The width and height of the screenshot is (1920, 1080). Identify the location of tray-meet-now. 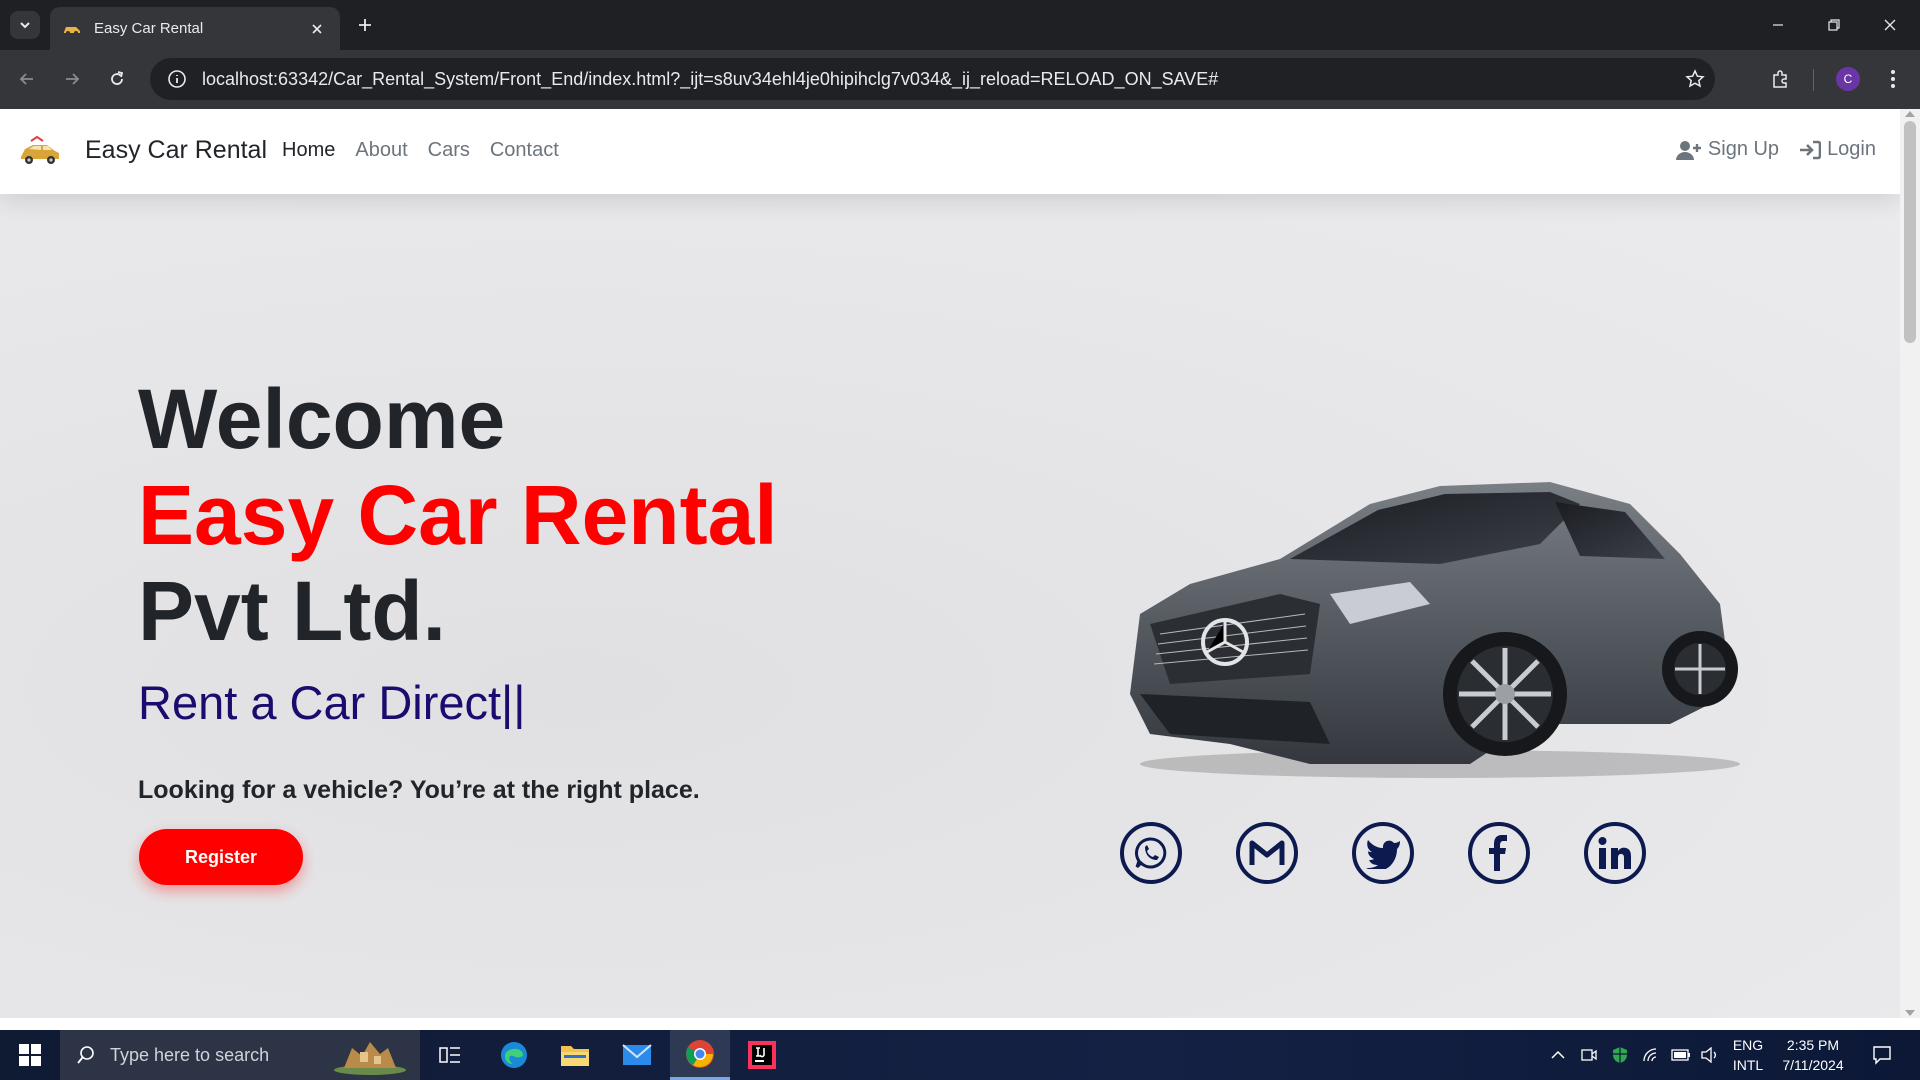
(1589, 1055).